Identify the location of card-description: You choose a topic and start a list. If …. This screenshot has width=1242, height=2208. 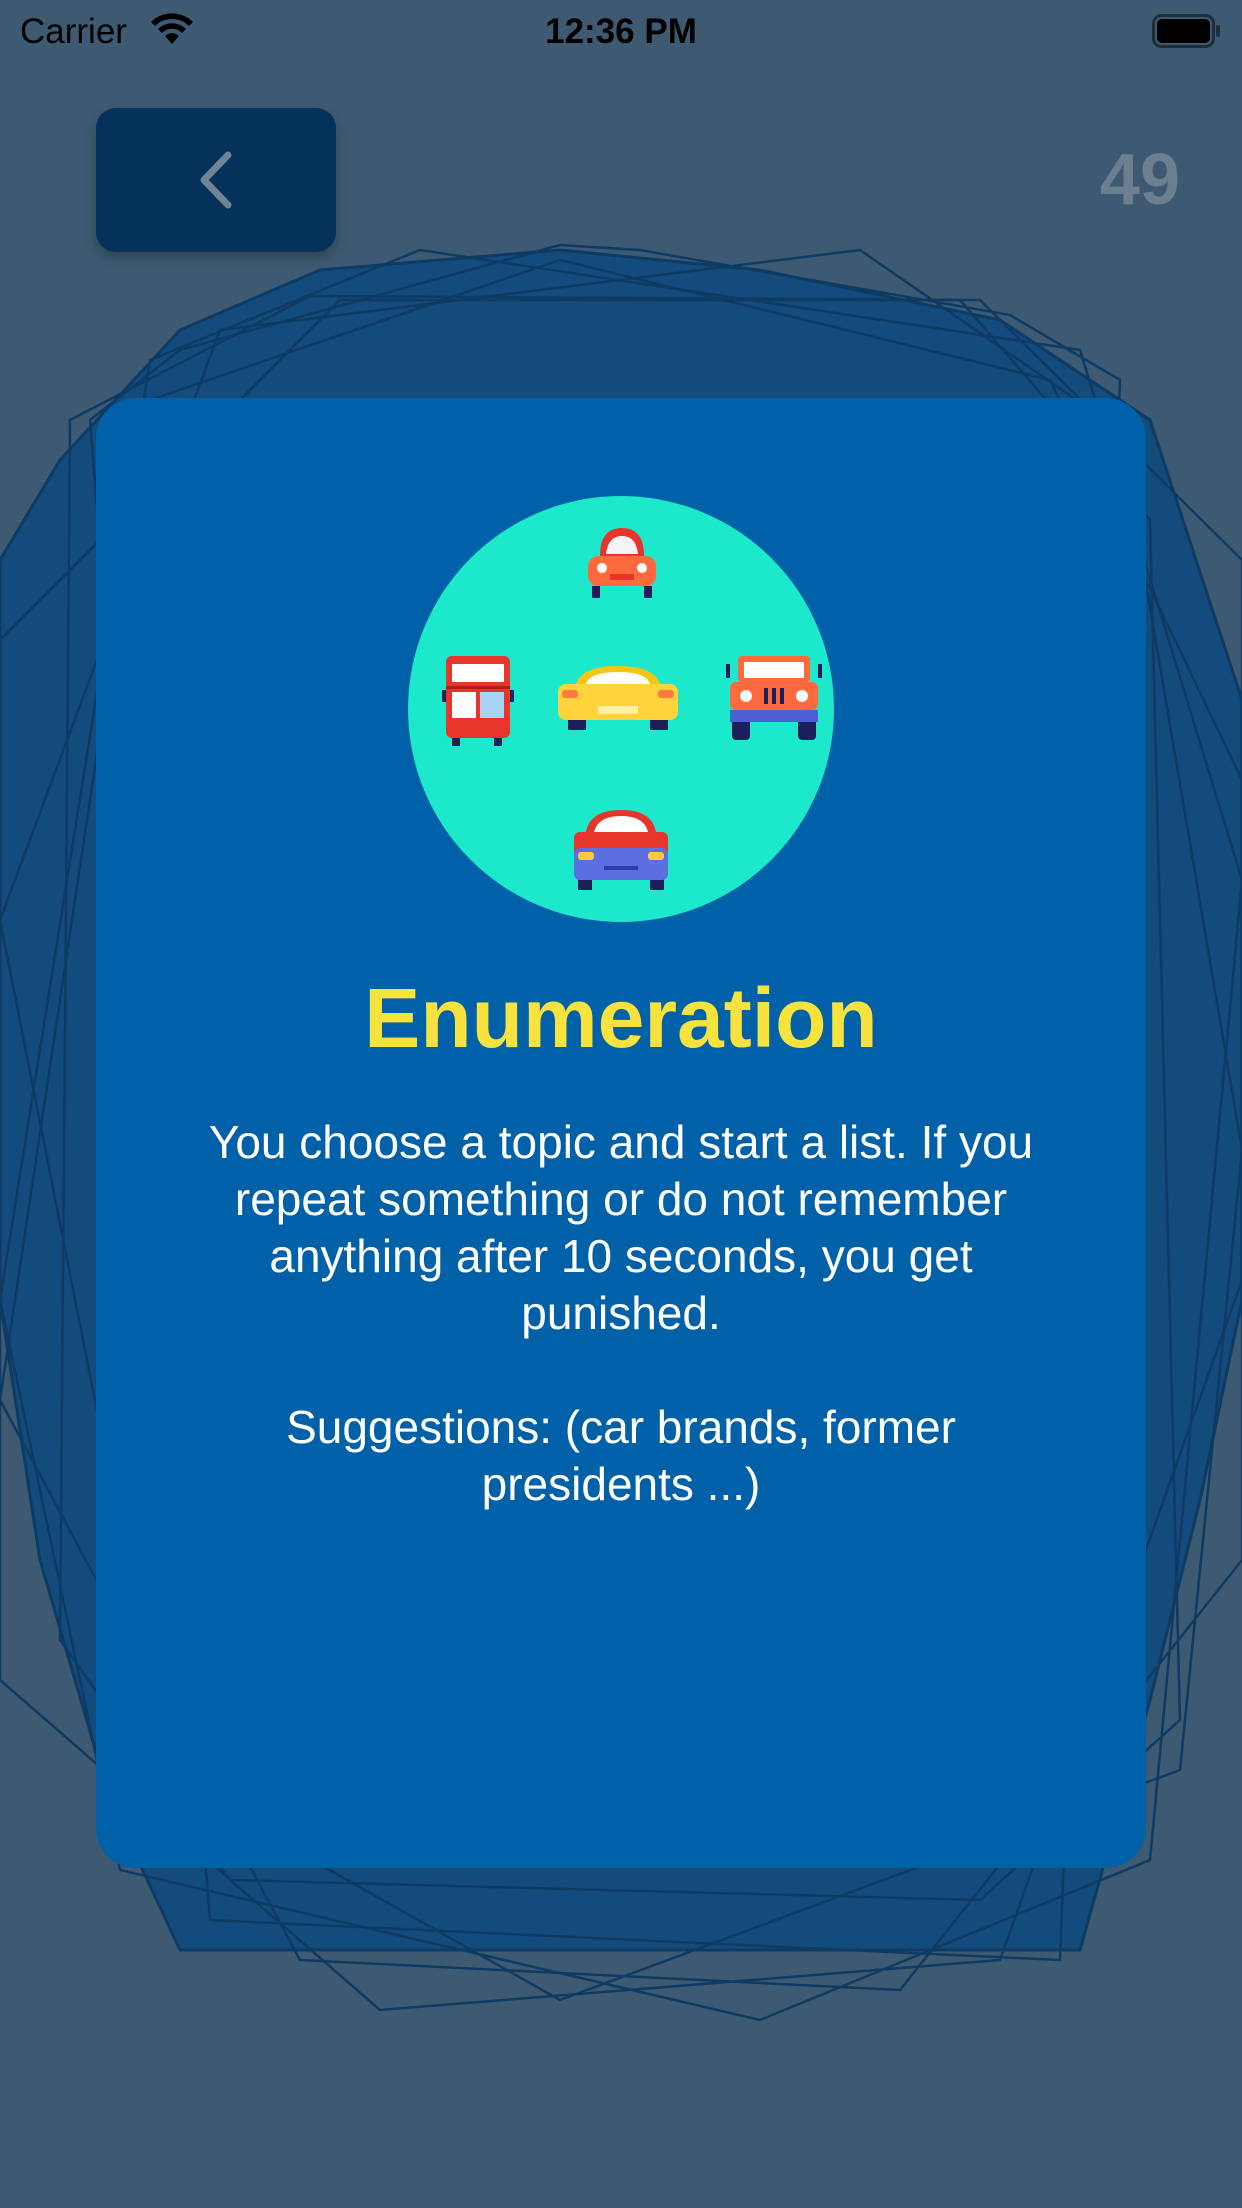
(621, 1313).